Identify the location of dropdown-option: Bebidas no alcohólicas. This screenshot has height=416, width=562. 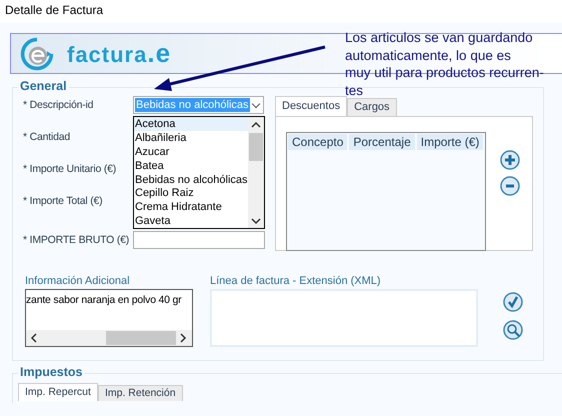
(191, 179).